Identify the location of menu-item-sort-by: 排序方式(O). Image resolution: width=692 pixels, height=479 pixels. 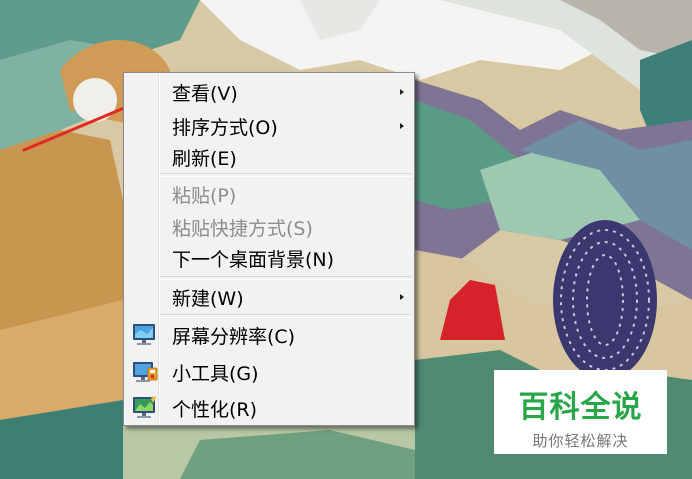
(269, 126).